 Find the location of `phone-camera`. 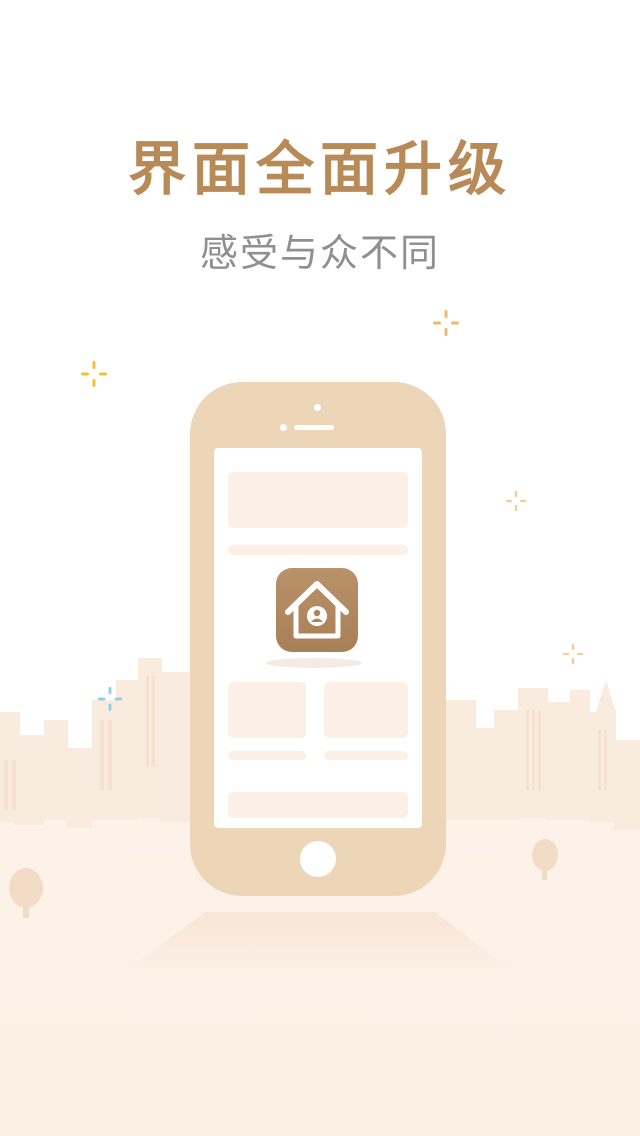

phone-camera is located at coordinates (283, 427).